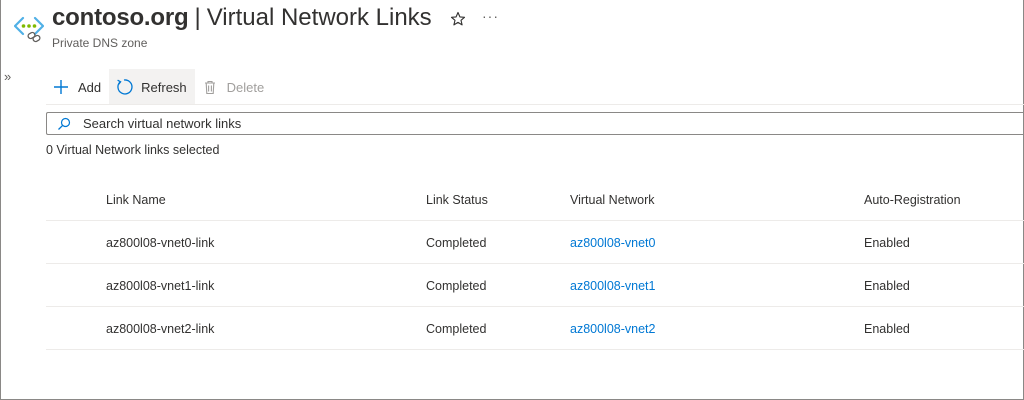 Image resolution: width=1024 pixels, height=400 pixels. What do you see at coordinates (164, 87) in the screenshot?
I see `refresh-label: Refresh` at bounding box center [164, 87].